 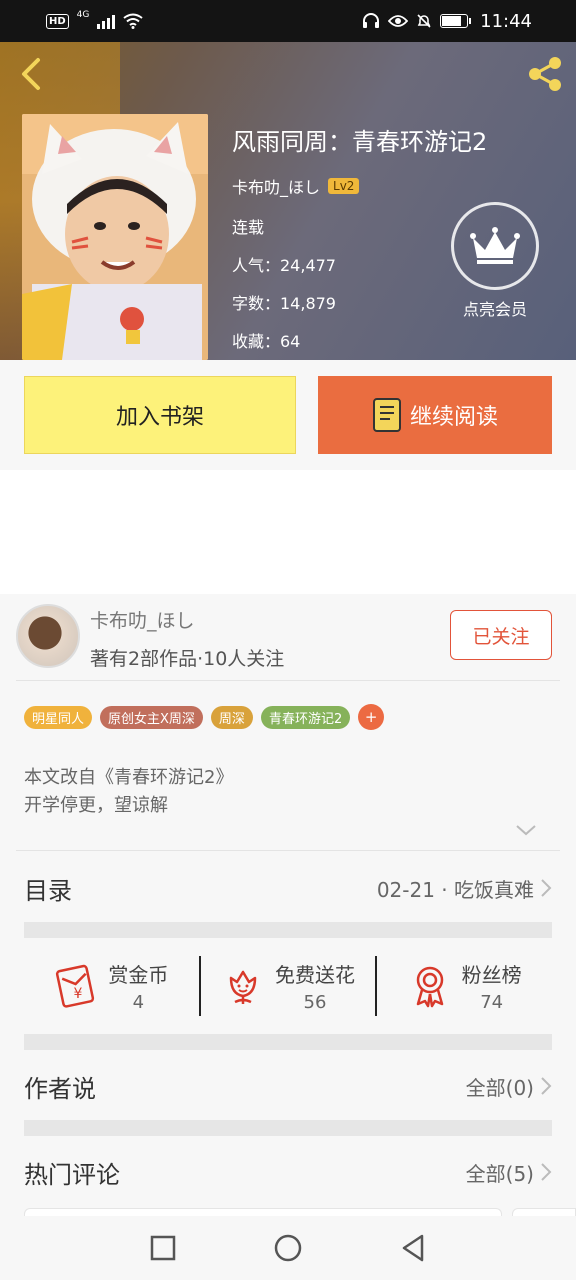 I want to click on status-right: 11:44, so click(x=447, y=21).